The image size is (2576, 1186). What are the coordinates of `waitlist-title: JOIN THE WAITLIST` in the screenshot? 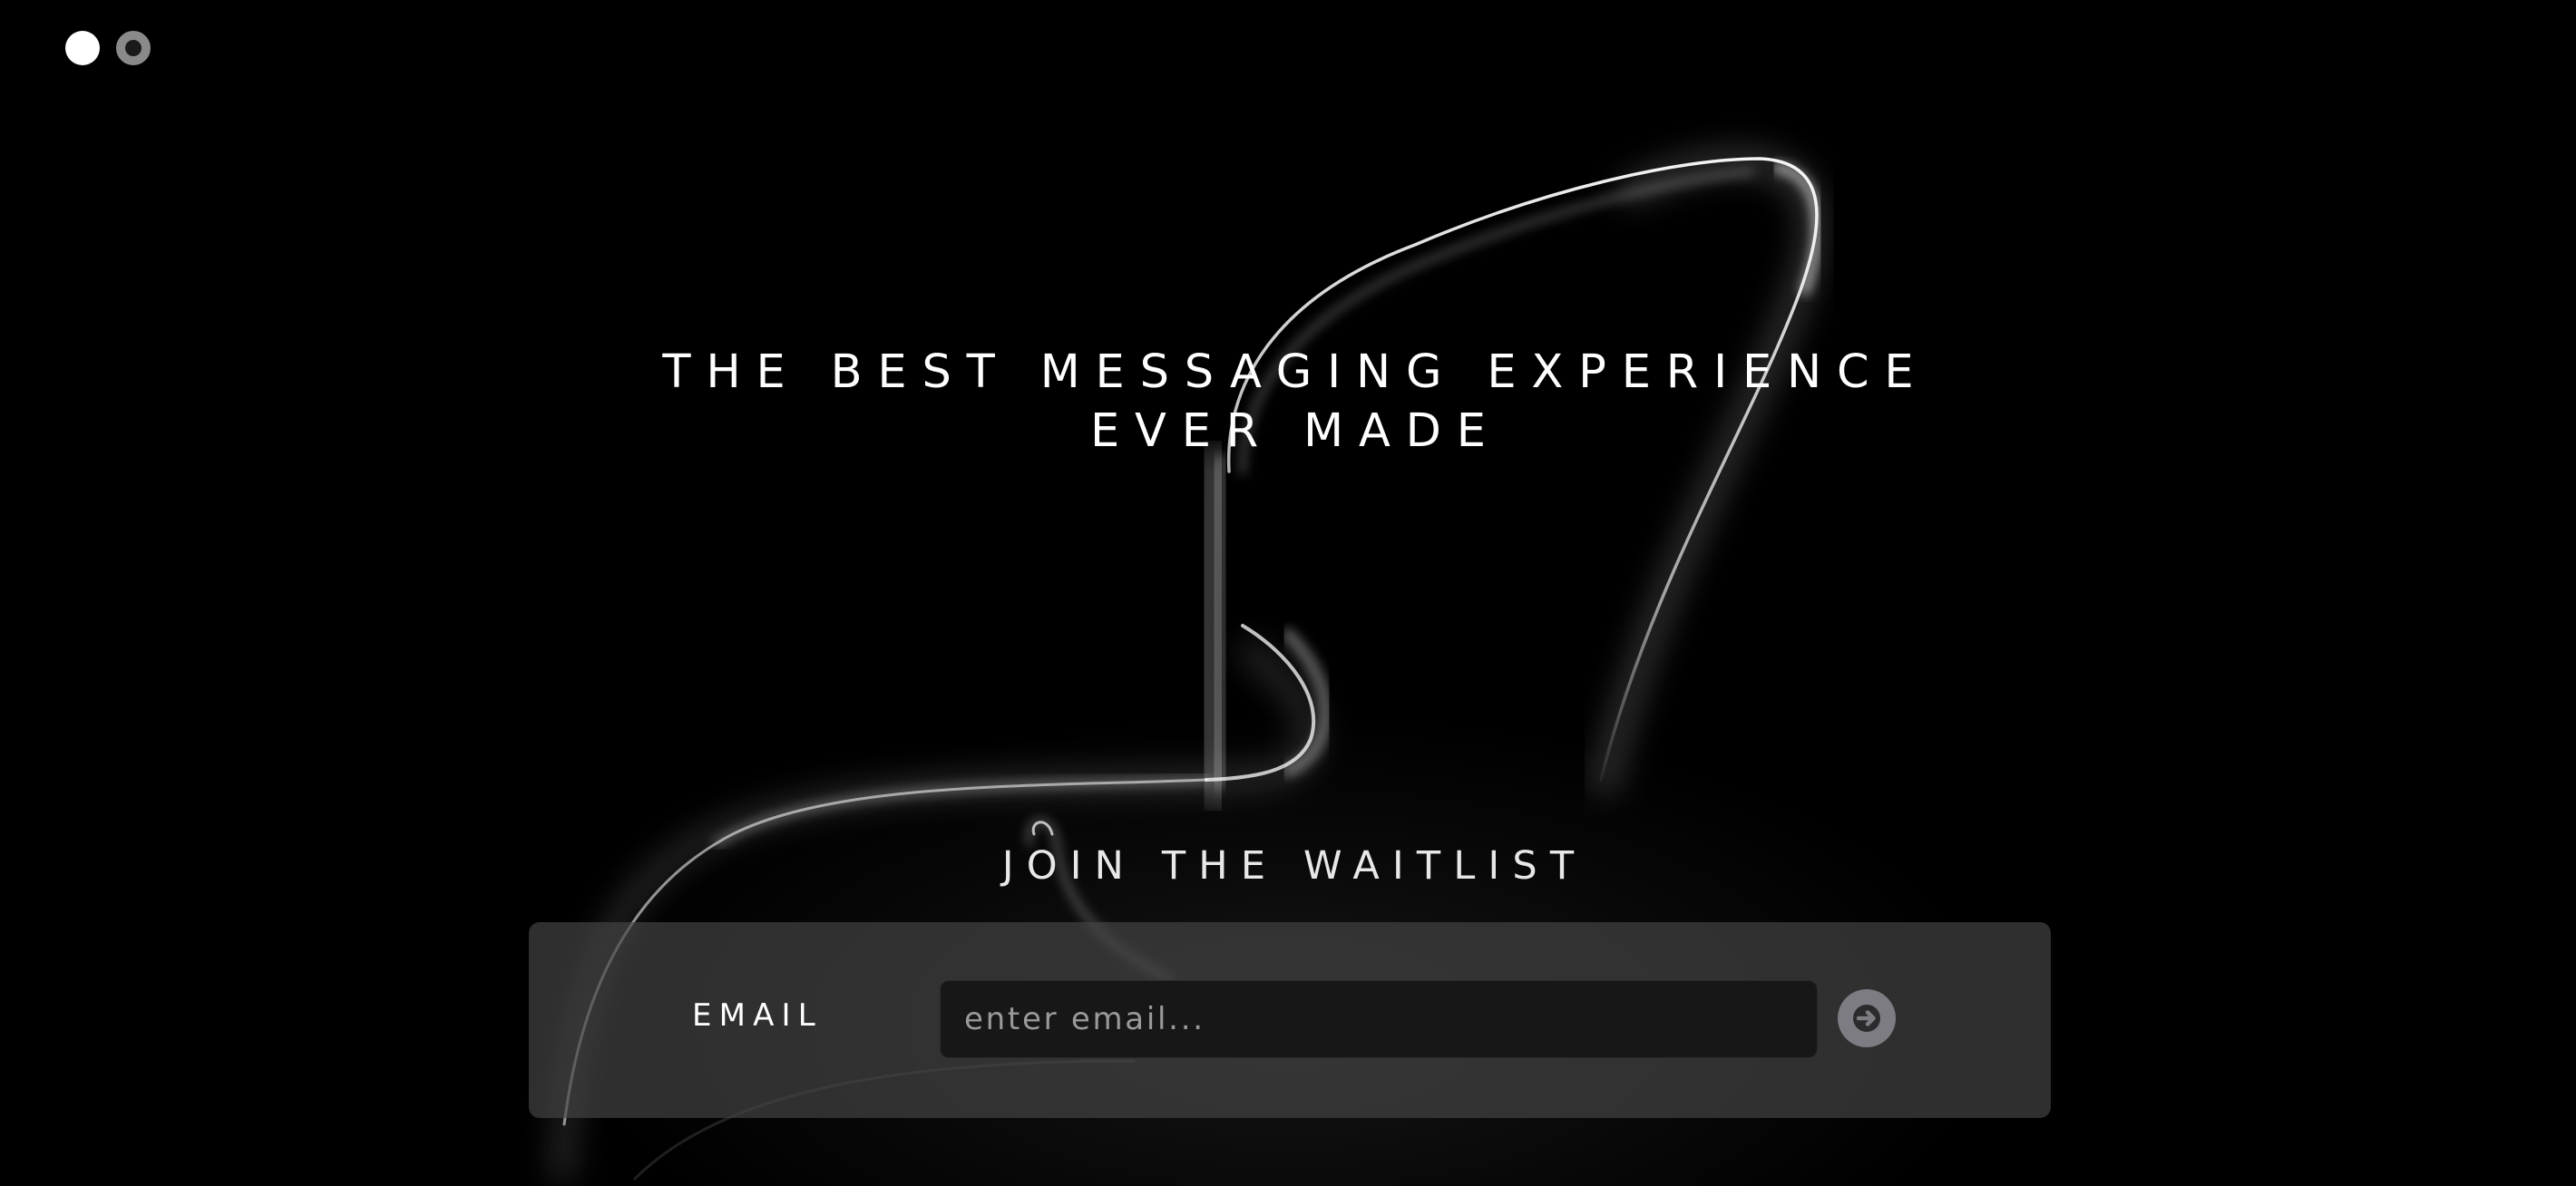 It's located at (1294, 866).